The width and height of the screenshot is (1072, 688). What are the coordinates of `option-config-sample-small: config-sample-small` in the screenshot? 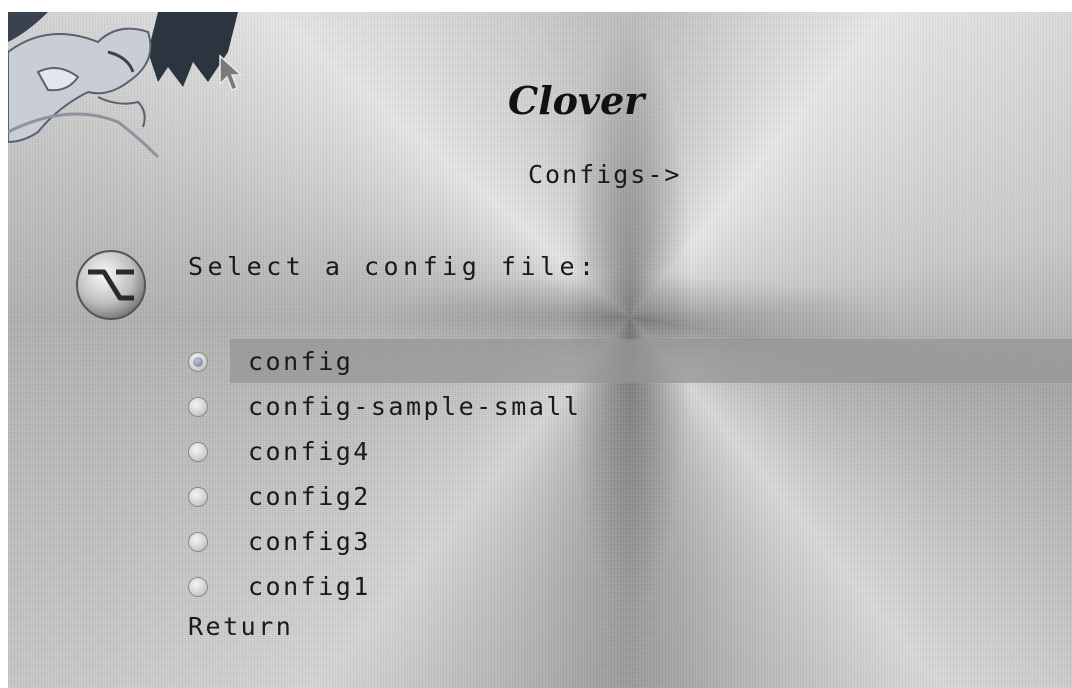 It's located at (626, 406).